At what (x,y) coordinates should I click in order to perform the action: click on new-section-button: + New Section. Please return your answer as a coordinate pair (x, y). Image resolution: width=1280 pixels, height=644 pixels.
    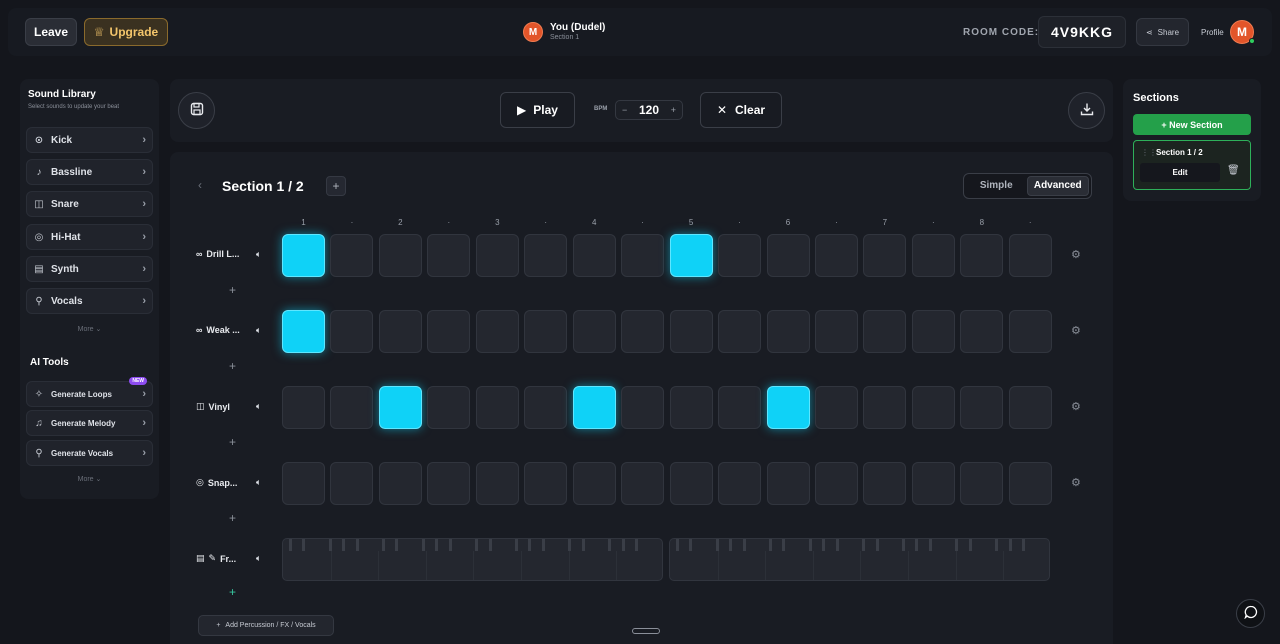
    Looking at the image, I should click on (1192, 124).